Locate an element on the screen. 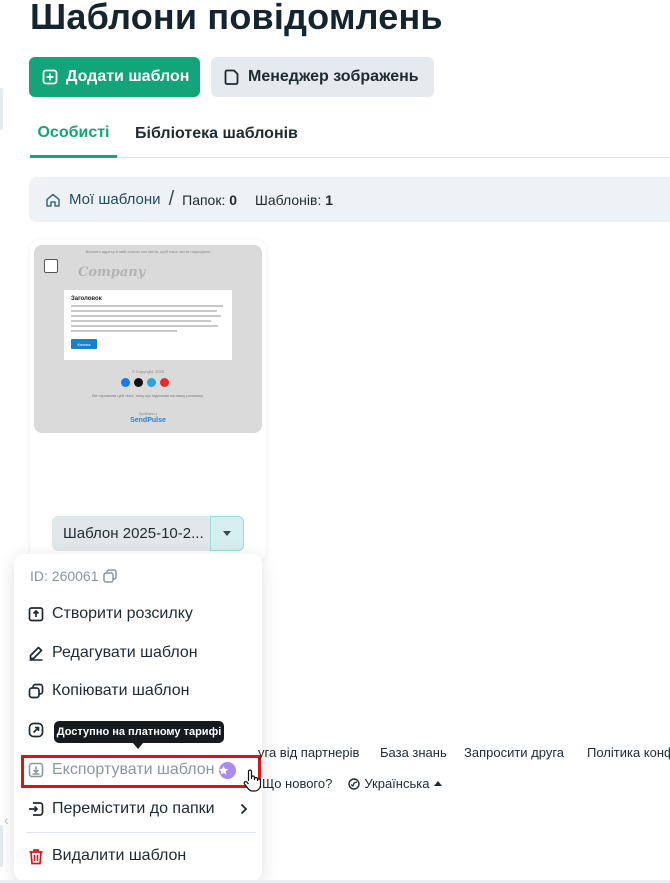 The image size is (670, 883). link-icon is located at coordinates (36, 730).